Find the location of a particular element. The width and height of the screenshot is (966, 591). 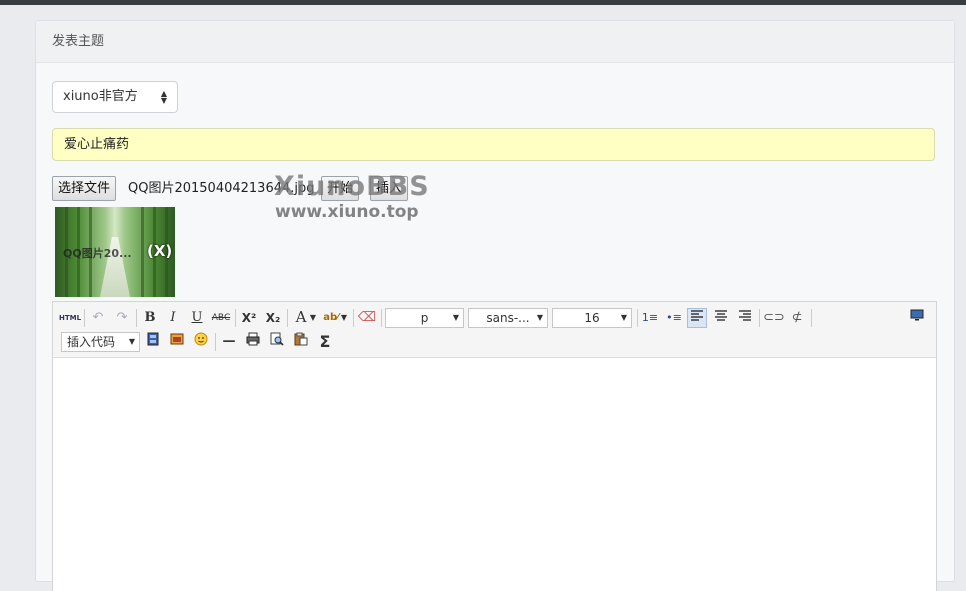

remove-image-button: (X) is located at coordinates (159, 251).